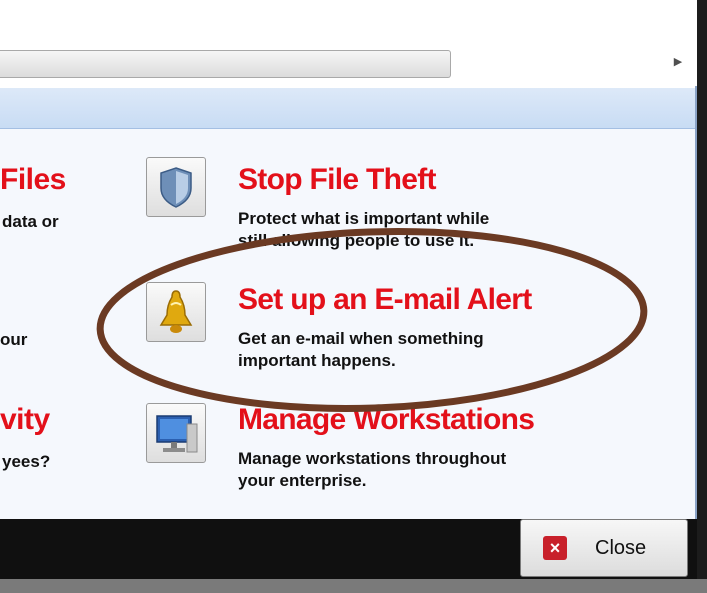 This screenshot has width=707, height=593. I want to click on close-icon: ×, so click(555, 548).